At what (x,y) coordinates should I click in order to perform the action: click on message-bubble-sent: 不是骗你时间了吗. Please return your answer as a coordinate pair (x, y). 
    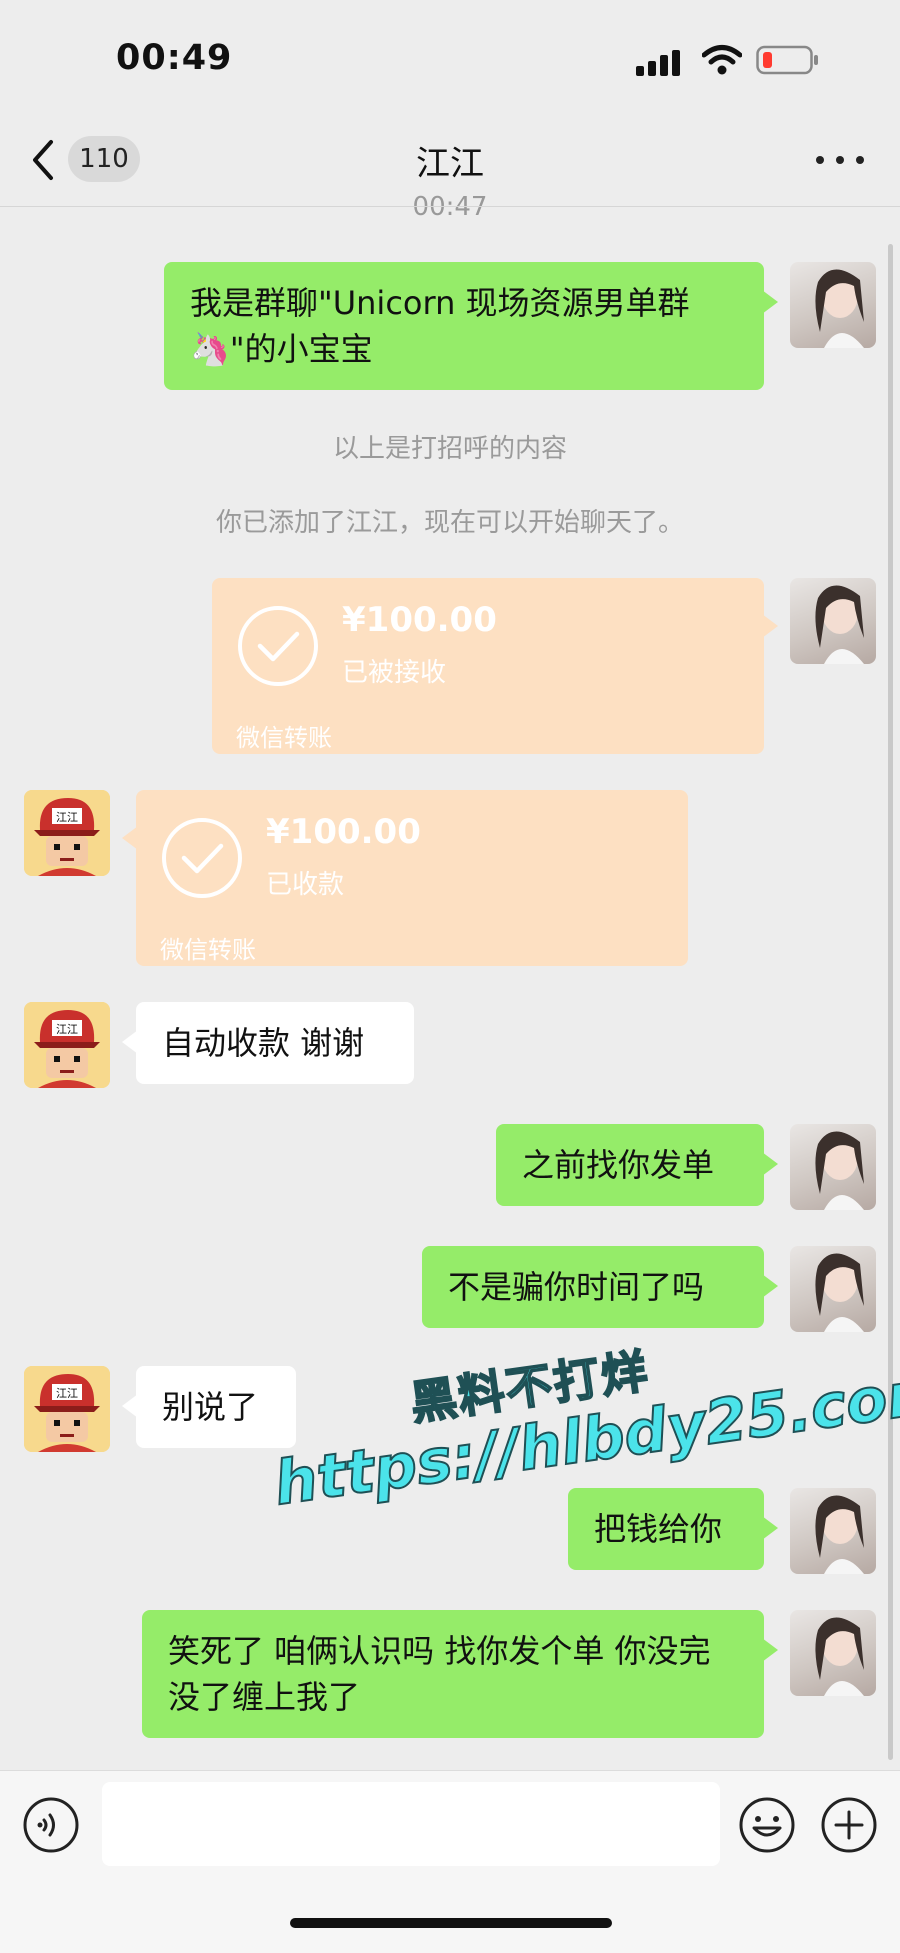
    Looking at the image, I should click on (600, 1287).